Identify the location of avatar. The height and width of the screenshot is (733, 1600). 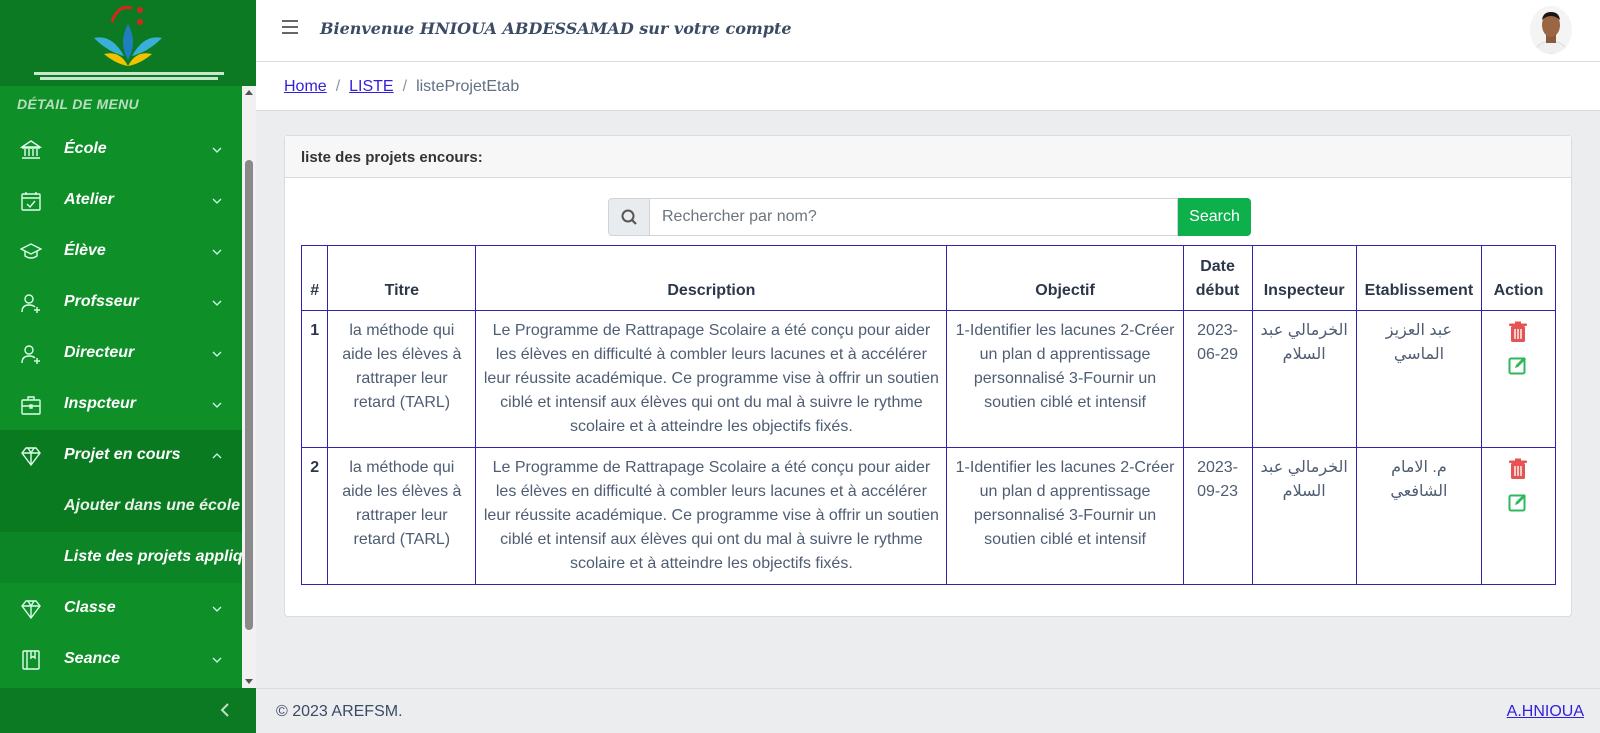
(1551, 30).